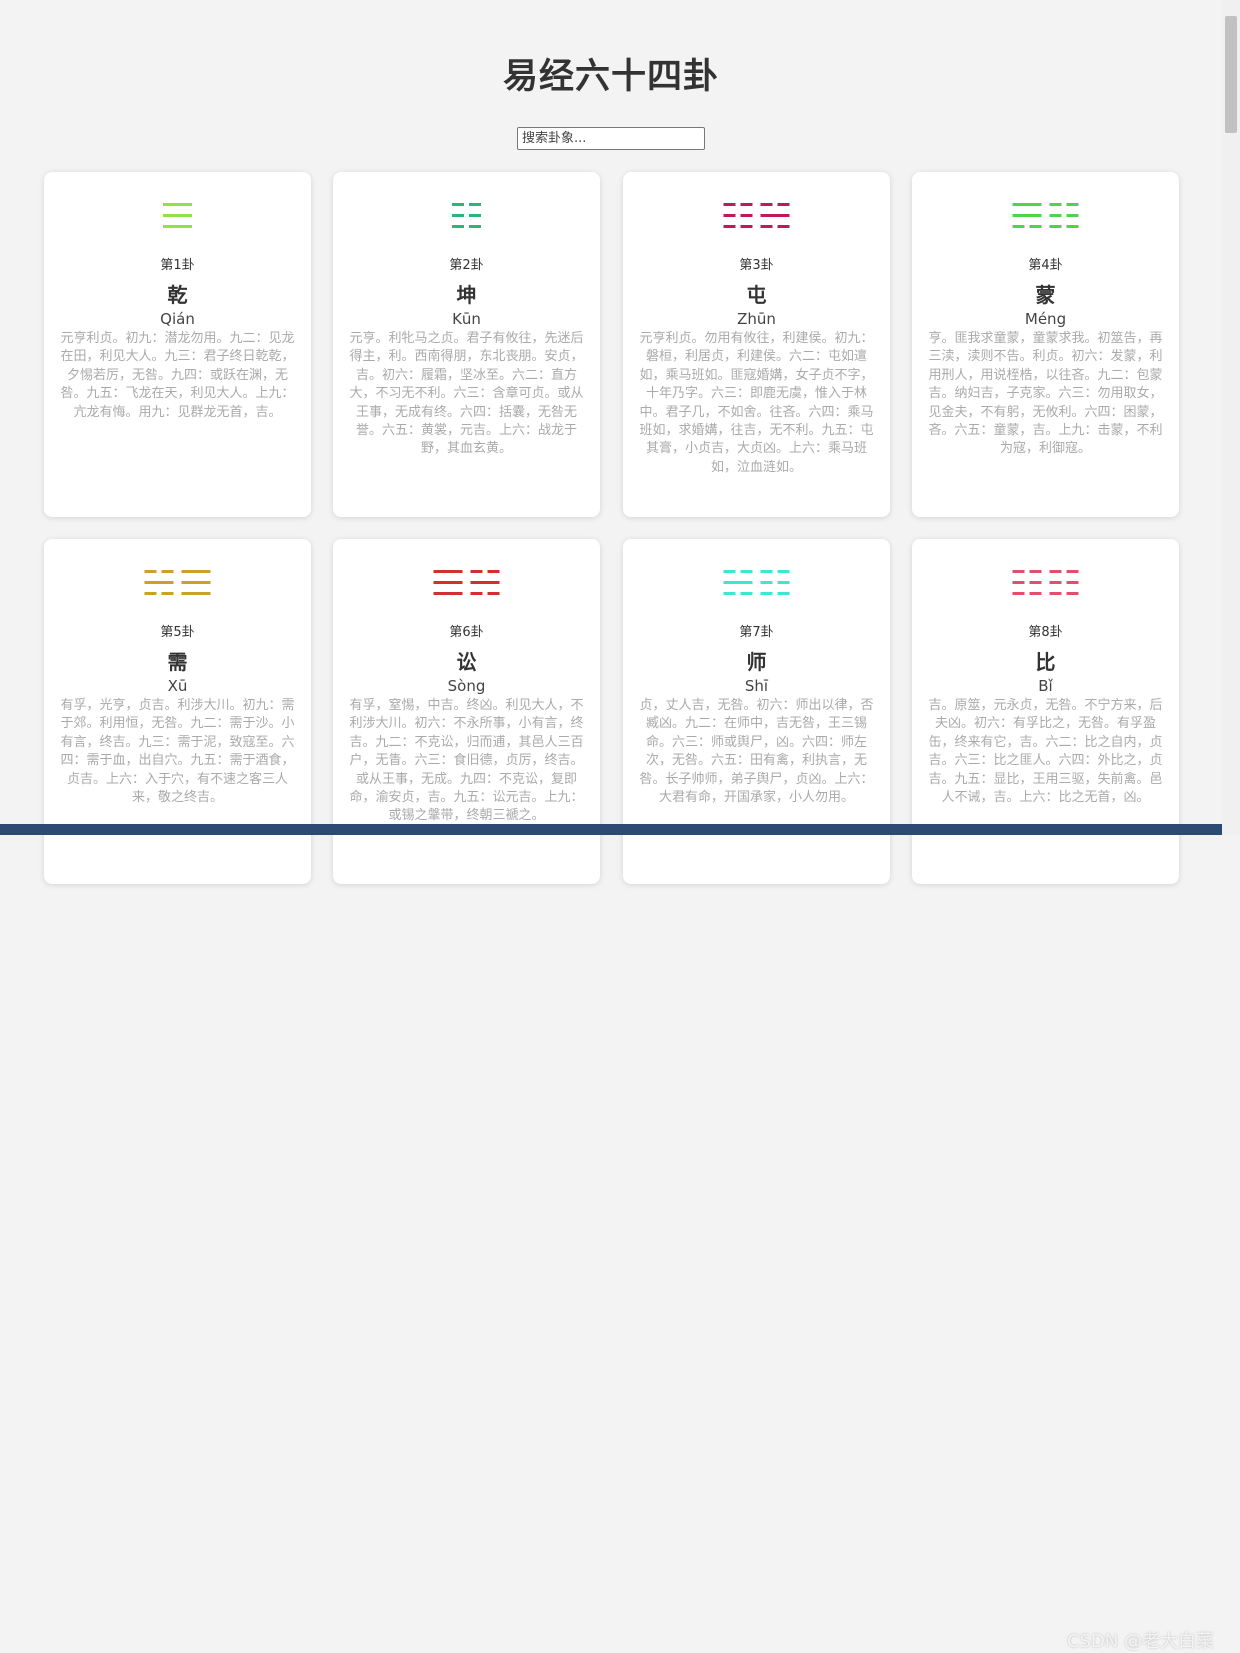 The height and width of the screenshot is (1653, 1240). Describe the element at coordinates (177, 265) in the screenshot. I see `hexagram-number: 第1卦` at that location.